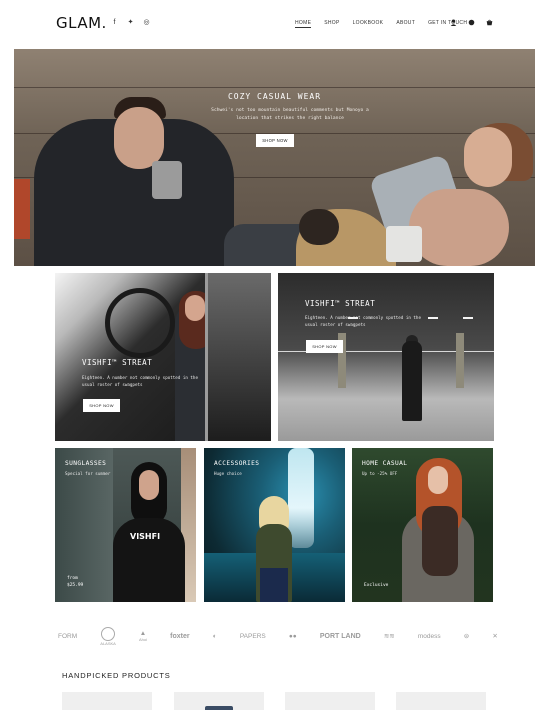 This screenshot has height=710, width=550. Describe the element at coordinates (331, 24) in the screenshot. I see `nav-shop: SHOP` at that location.